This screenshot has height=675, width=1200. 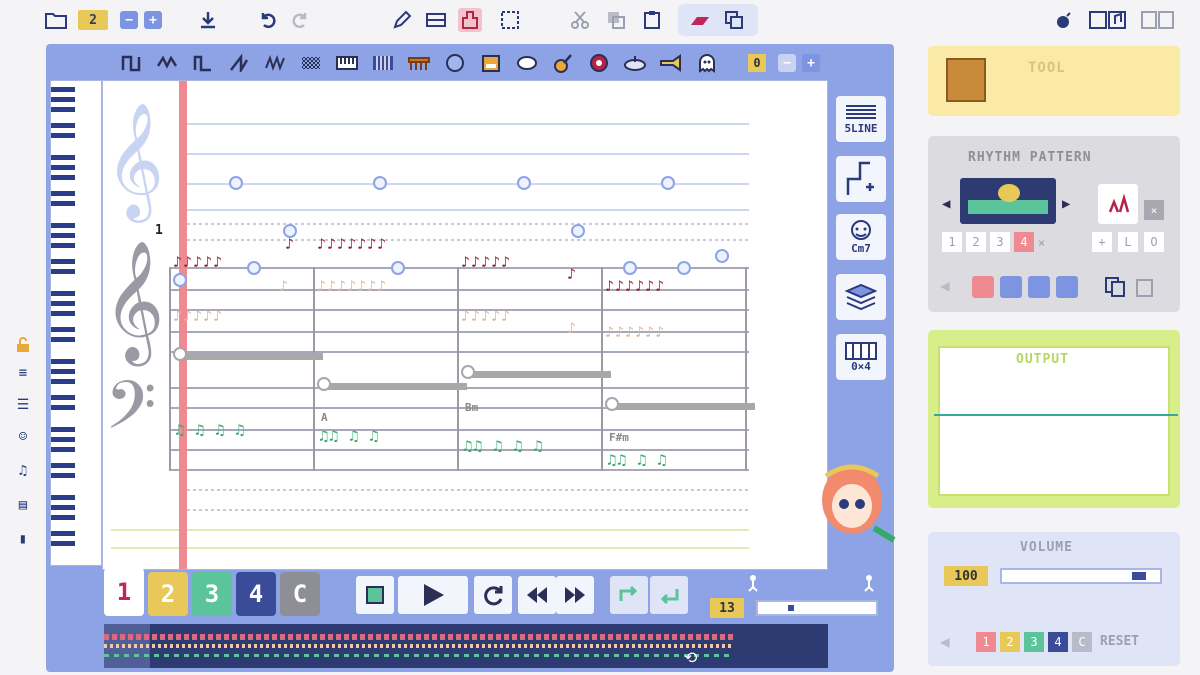 I want to click on saw-wave-icon, so click(x=239, y=63).